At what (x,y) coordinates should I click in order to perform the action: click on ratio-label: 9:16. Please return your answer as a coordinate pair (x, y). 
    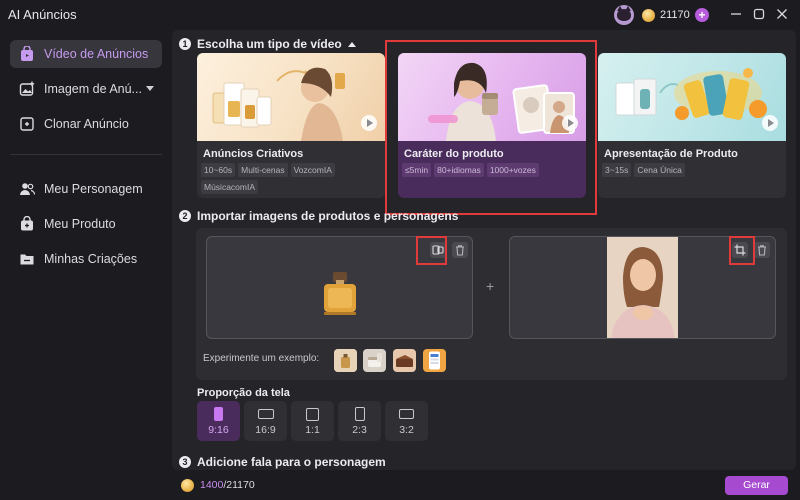
    Looking at the image, I should click on (218, 430).